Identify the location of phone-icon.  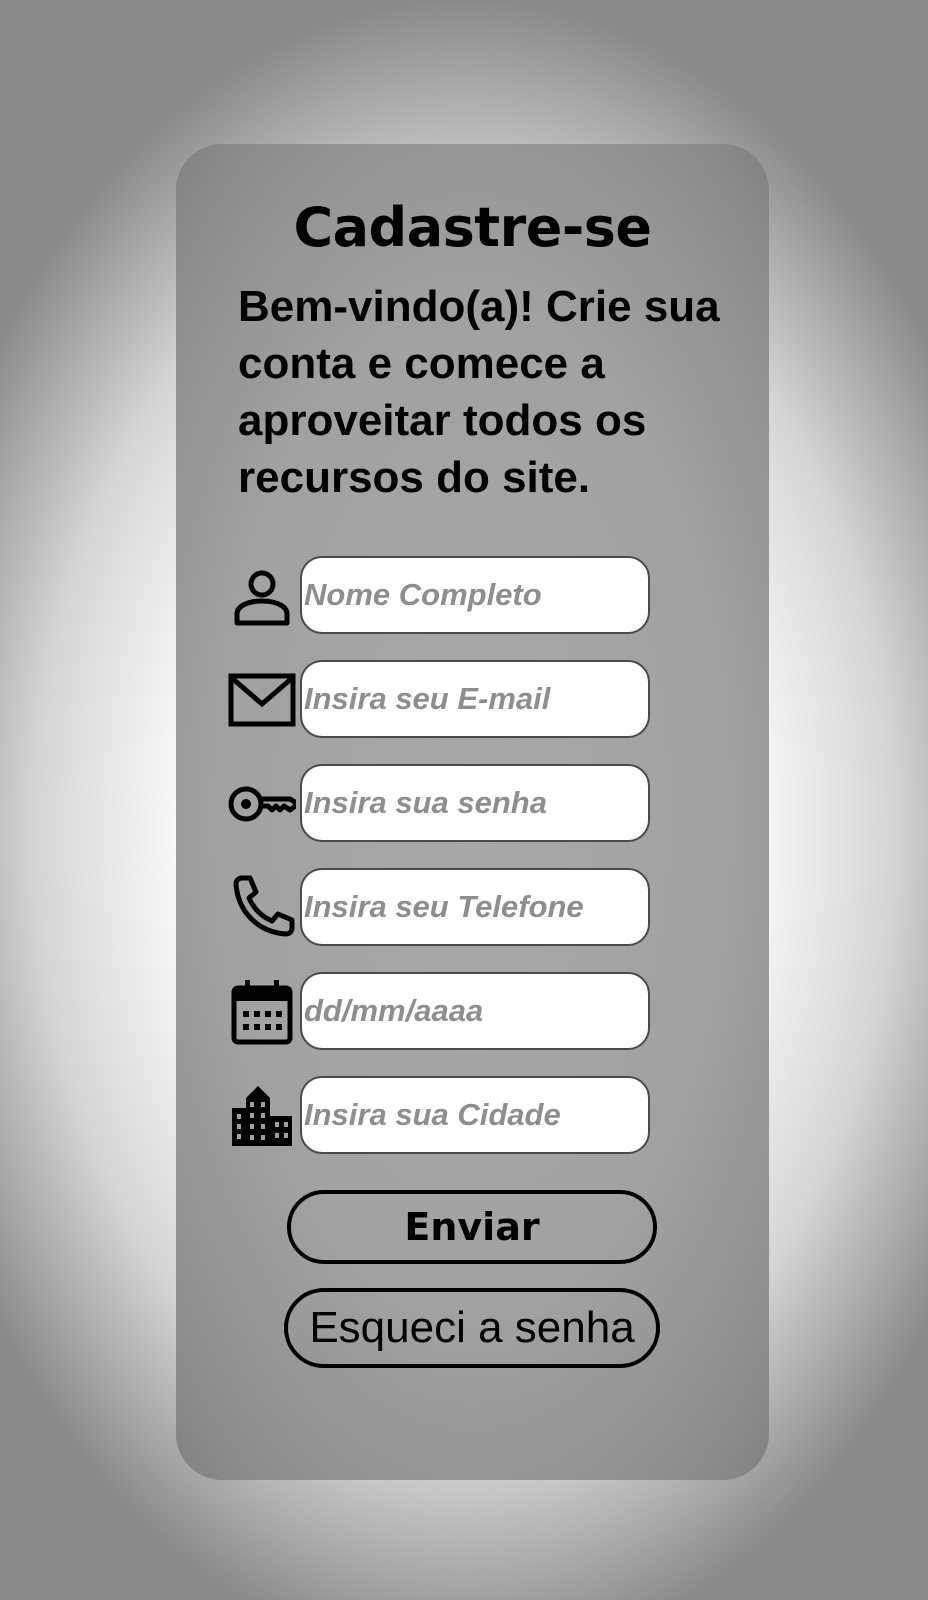
(262, 908).